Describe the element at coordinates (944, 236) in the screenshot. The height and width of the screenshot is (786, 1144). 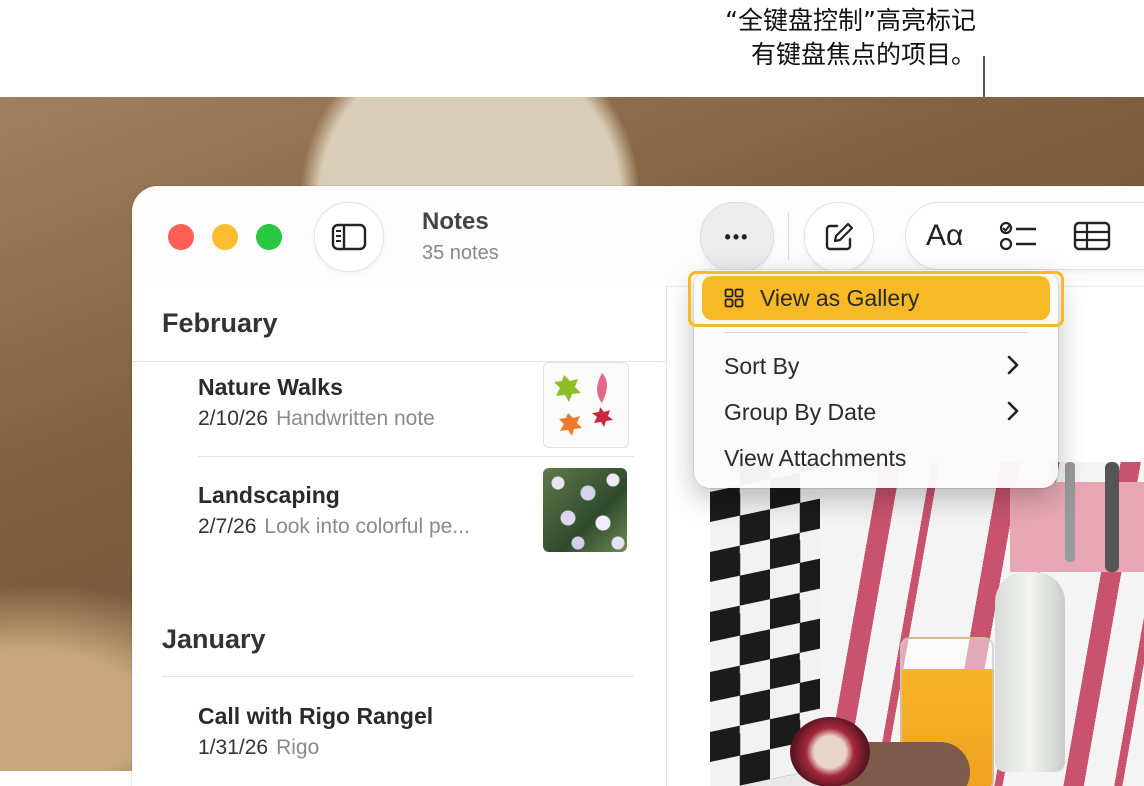
I see `text-format-button: Aα` at that location.